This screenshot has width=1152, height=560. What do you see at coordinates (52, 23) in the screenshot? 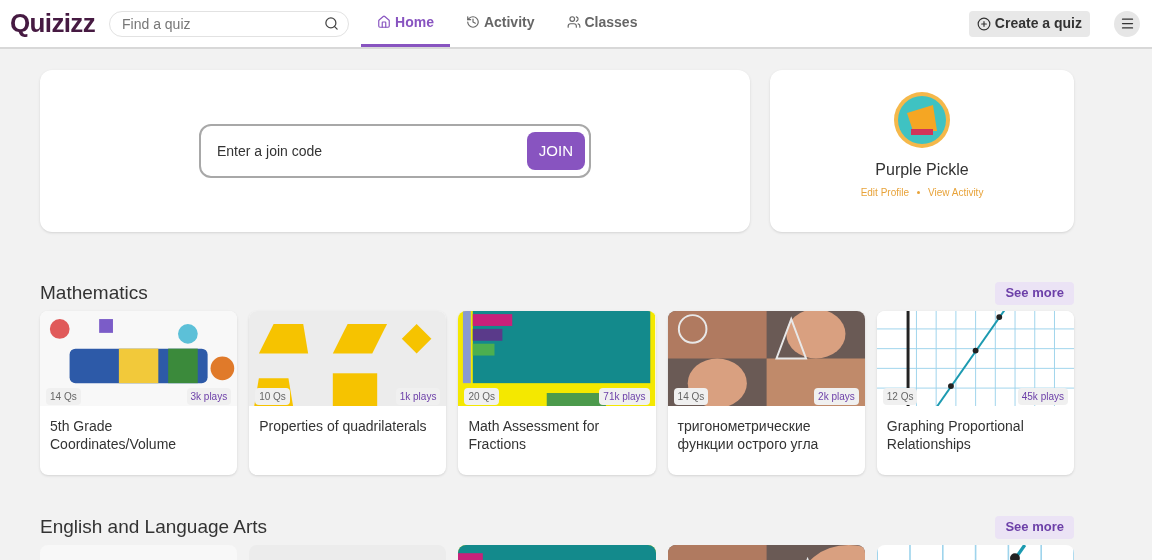
I see `logo: Quizizz` at bounding box center [52, 23].